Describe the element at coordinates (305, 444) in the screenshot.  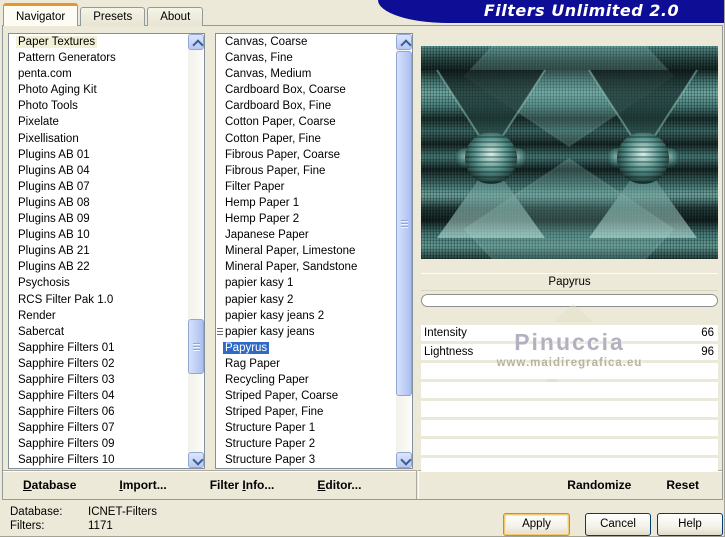
I see `filter-list-item: Structure Paper 2` at that location.